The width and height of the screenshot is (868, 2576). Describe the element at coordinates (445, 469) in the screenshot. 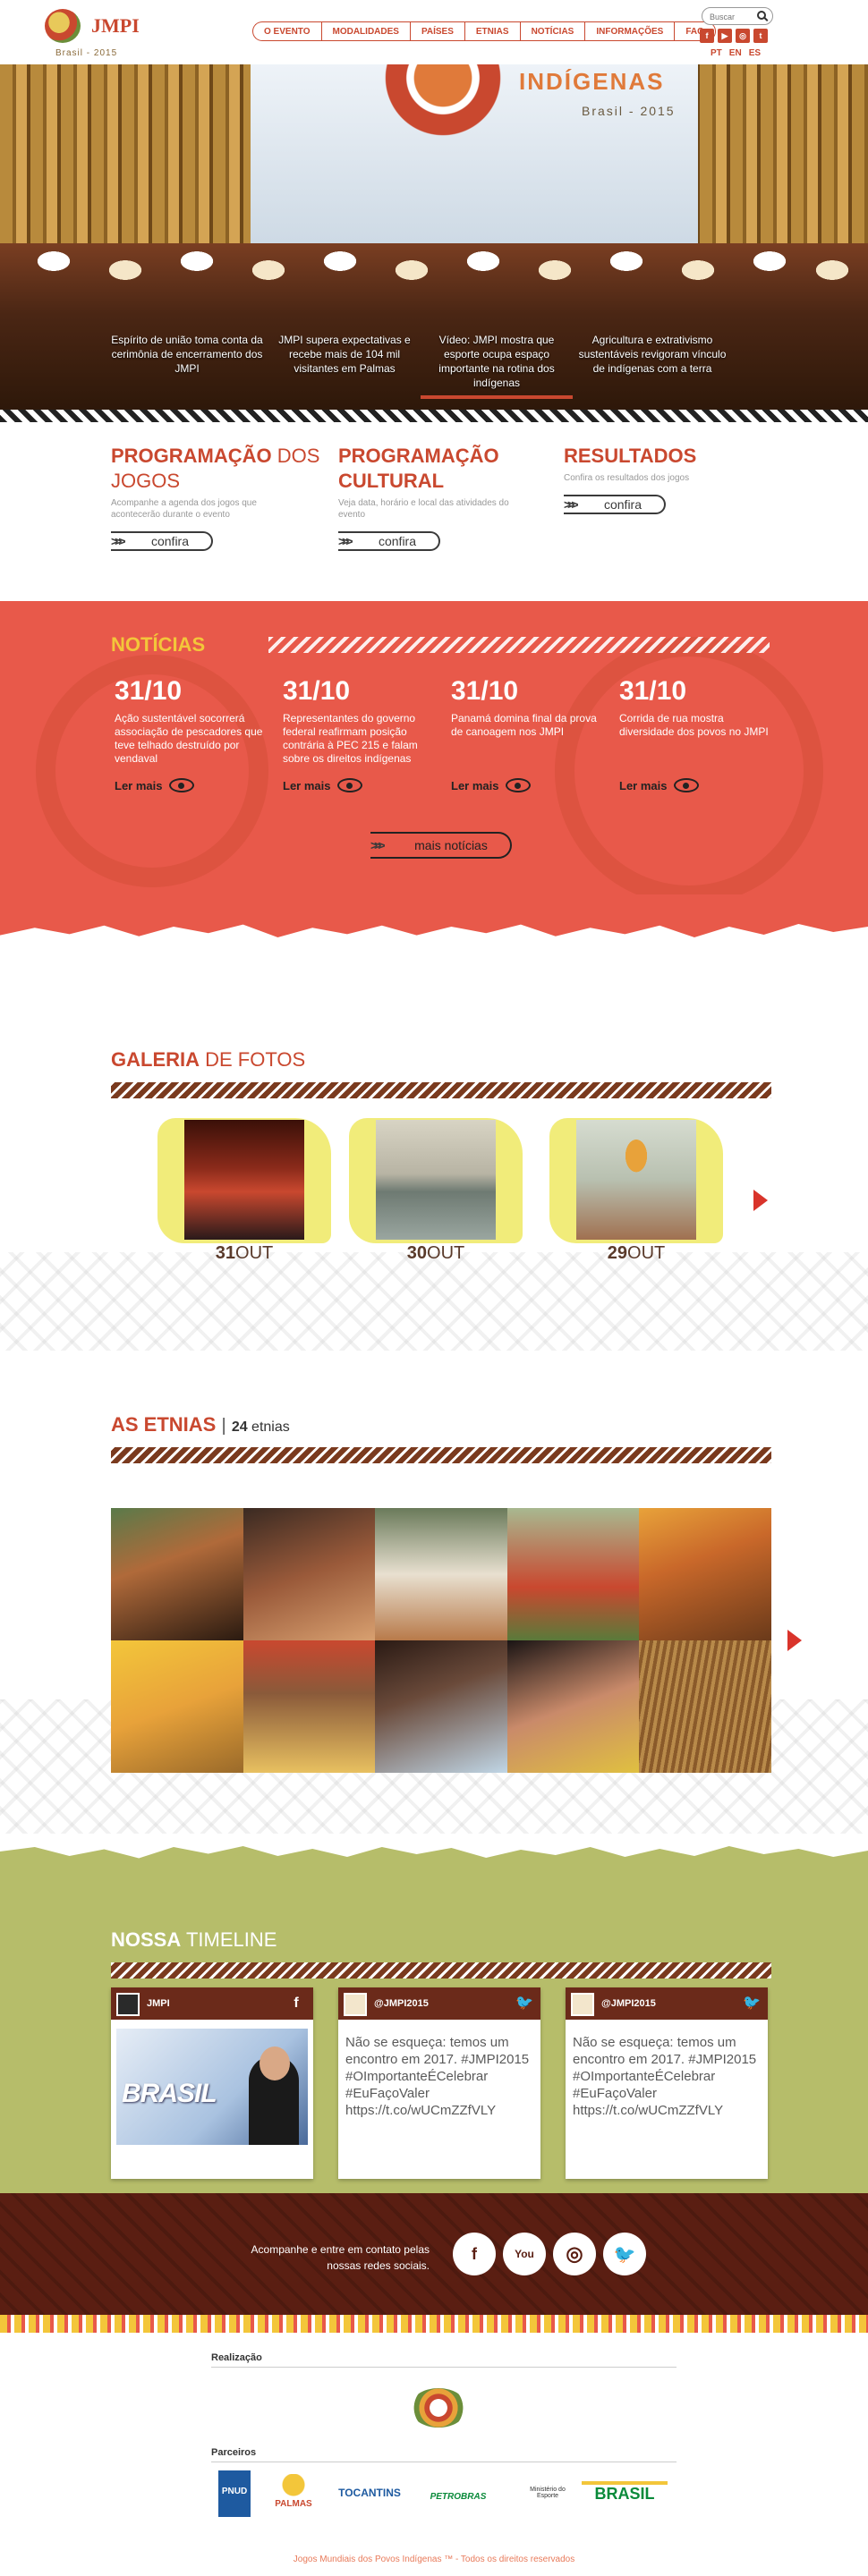

I see `programacao-cultural-title: PROGRAMAÇÃO CULTURAL` at that location.